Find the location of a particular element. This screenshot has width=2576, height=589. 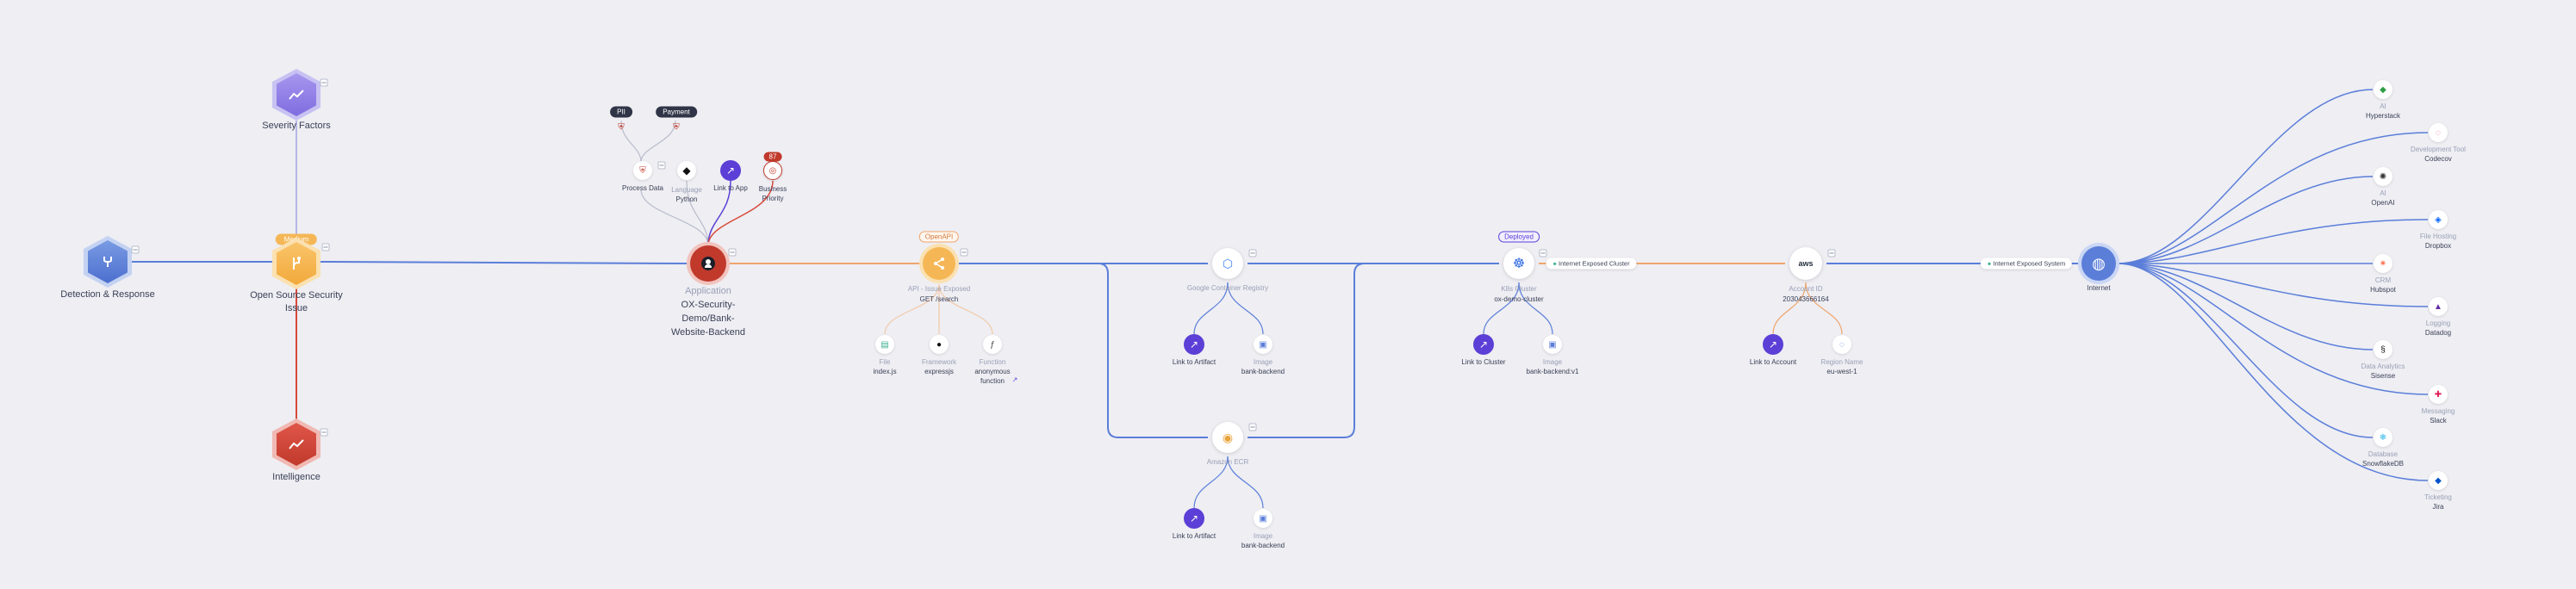

openapi-badge: OpenAPI is located at coordinates (939, 237).